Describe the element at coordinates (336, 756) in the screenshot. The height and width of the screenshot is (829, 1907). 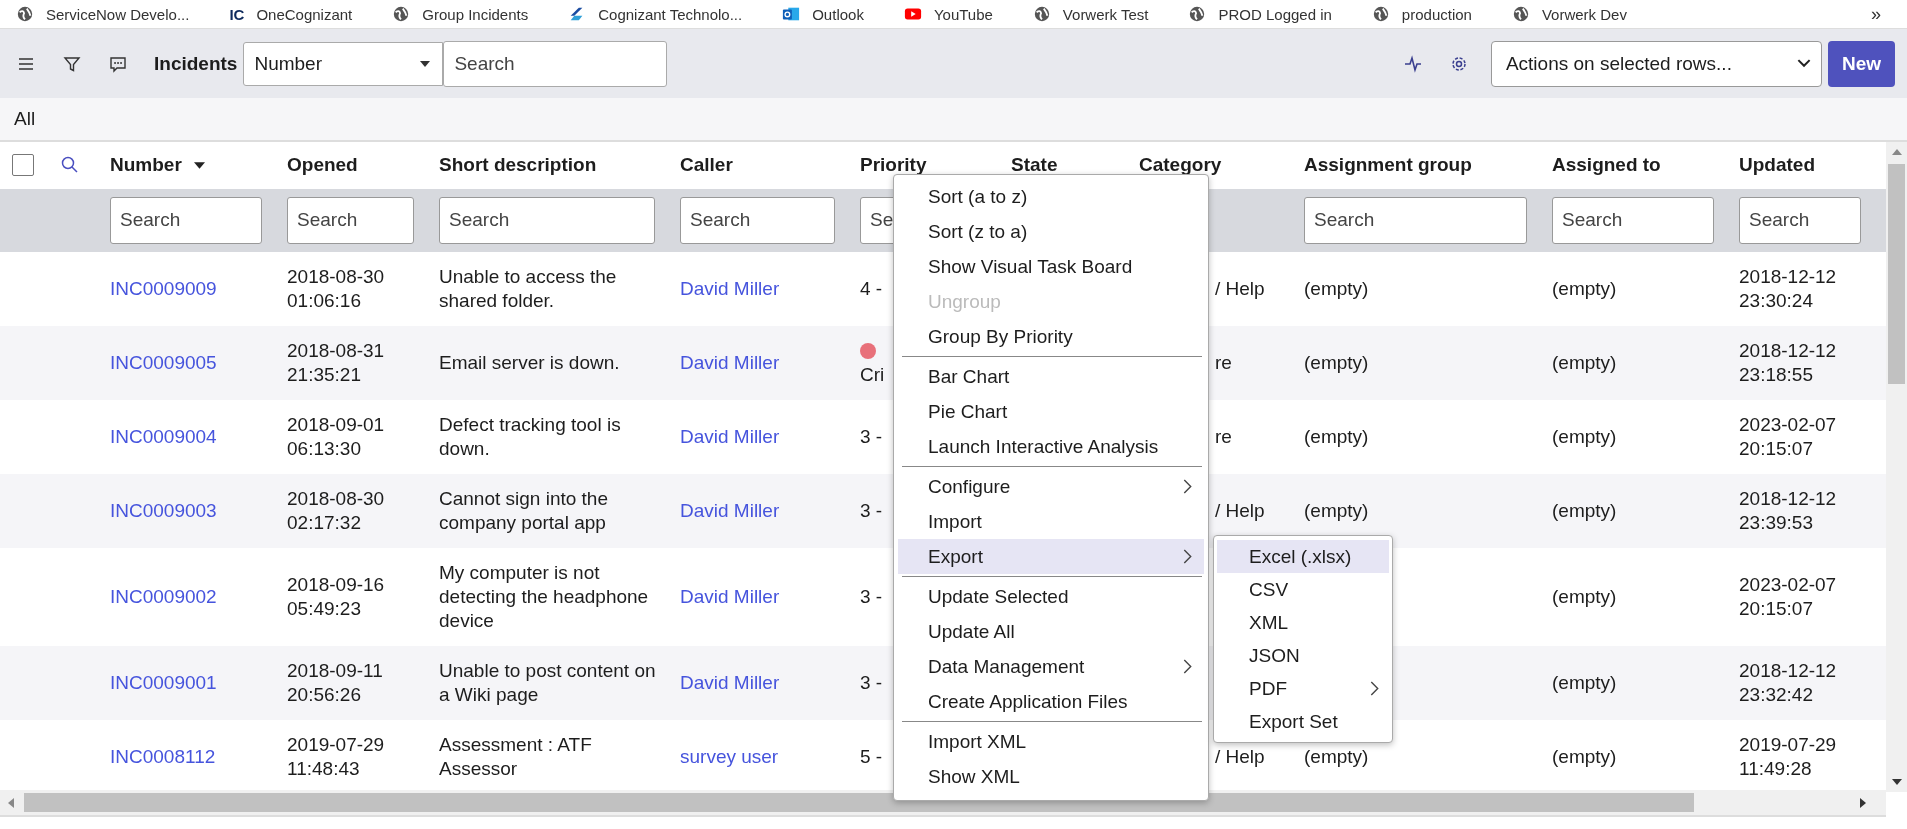
I see `table-cell-text: 2019-07-29 11:48:43` at that location.